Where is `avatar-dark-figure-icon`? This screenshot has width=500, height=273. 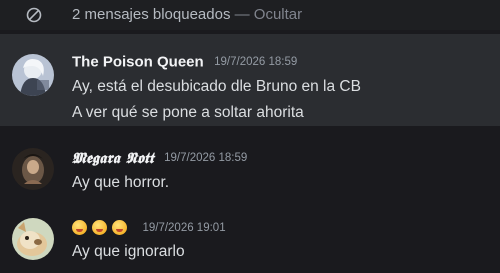 avatar-dark-figure-icon is located at coordinates (33, 169).